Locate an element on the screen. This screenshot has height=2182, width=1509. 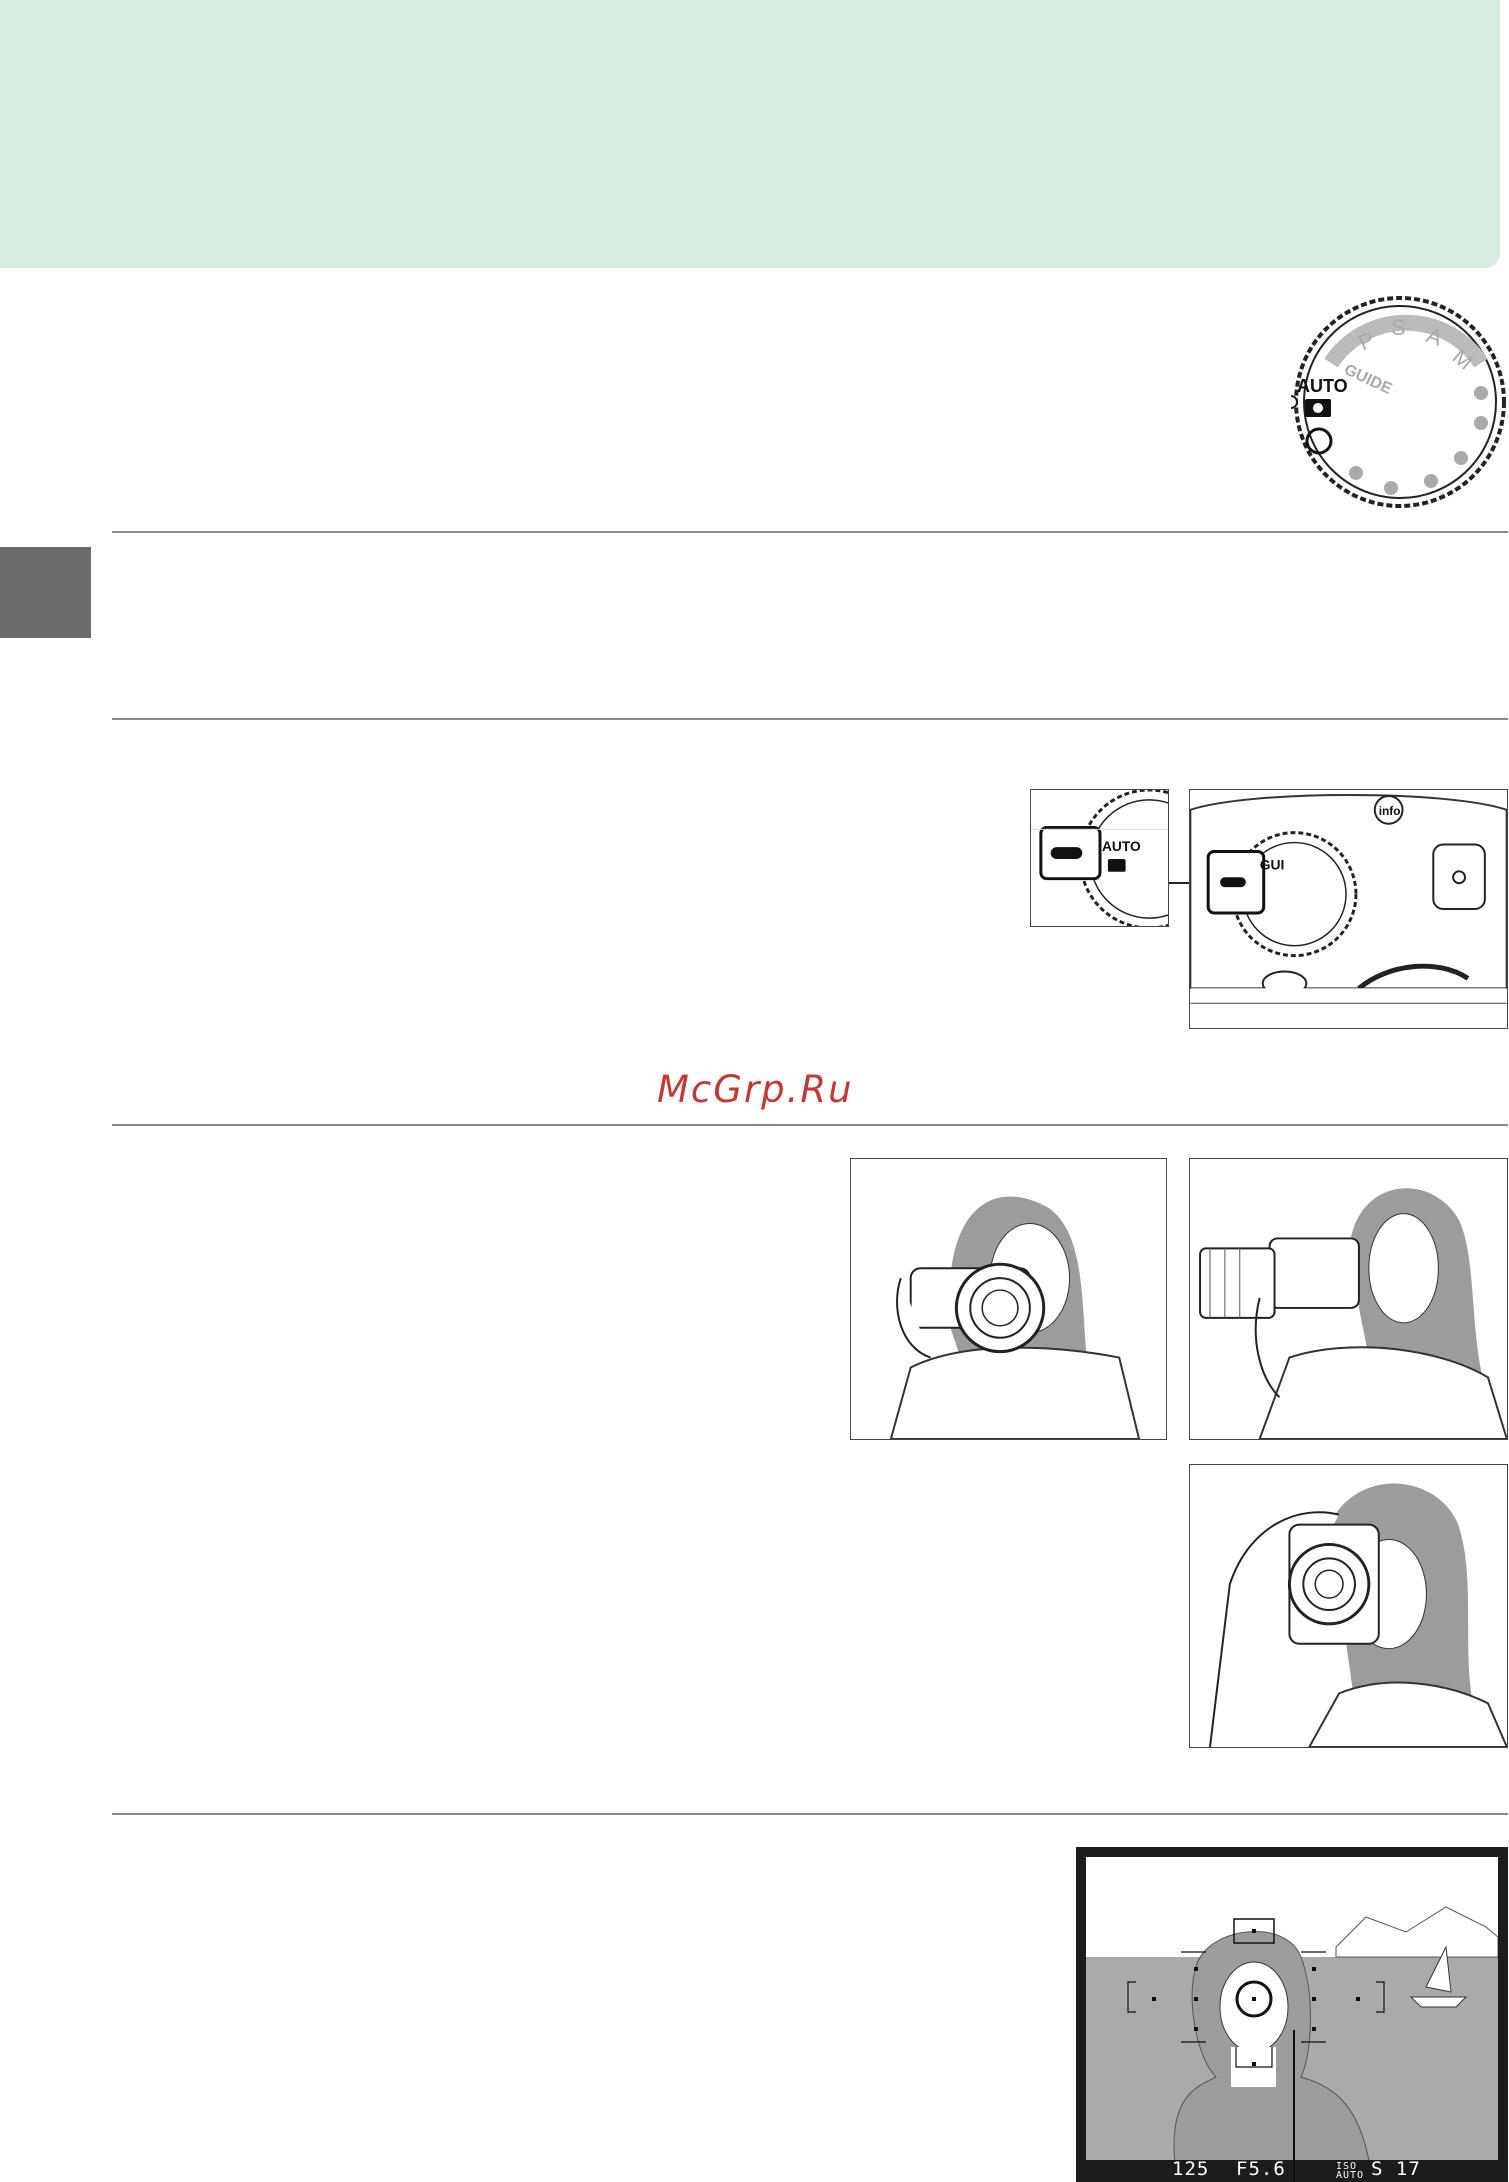
shutter-speed-readout: 125 is located at coordinates (1191, 2169).